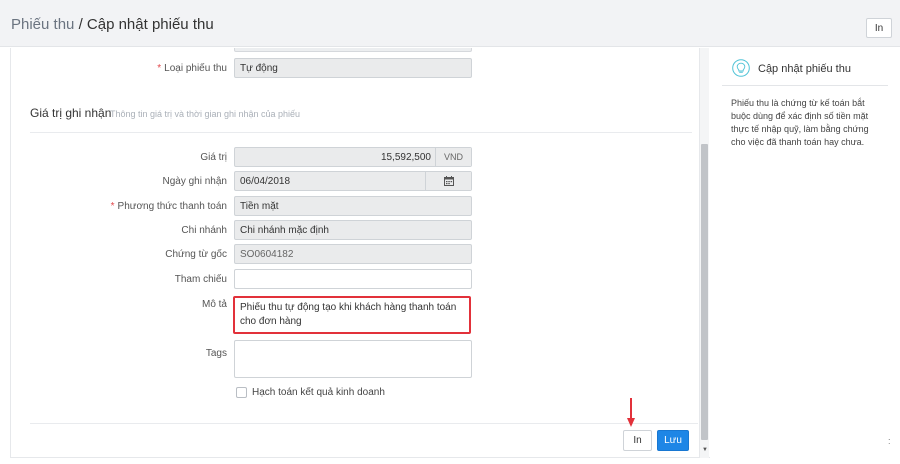 The height and width of the screenshot is (464, 900). What do you see at coordinates (450, 23) in the screenshot?
I see `page-header: Phiếu thu / Cập nhật phiếu thu In` at bounding box center [450, 23].